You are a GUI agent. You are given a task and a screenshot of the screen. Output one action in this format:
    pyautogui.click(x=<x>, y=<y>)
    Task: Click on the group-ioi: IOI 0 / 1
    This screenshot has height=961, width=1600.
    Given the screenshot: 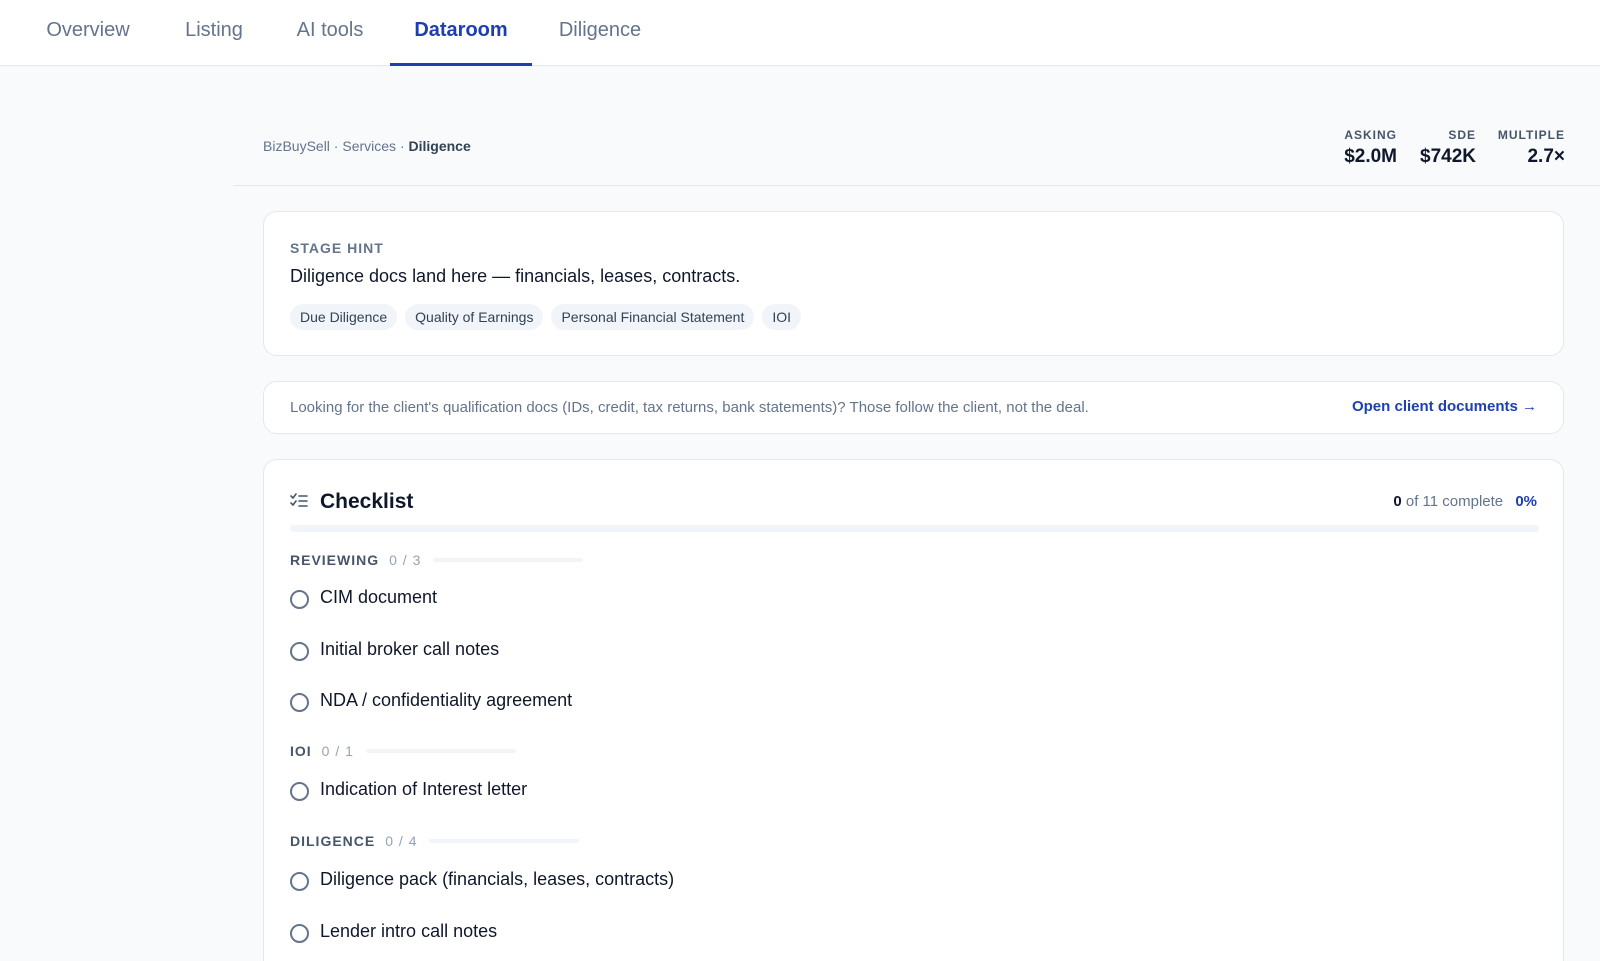 What is the action you would take?
    pyautogui.click(x=403, y=751)
    